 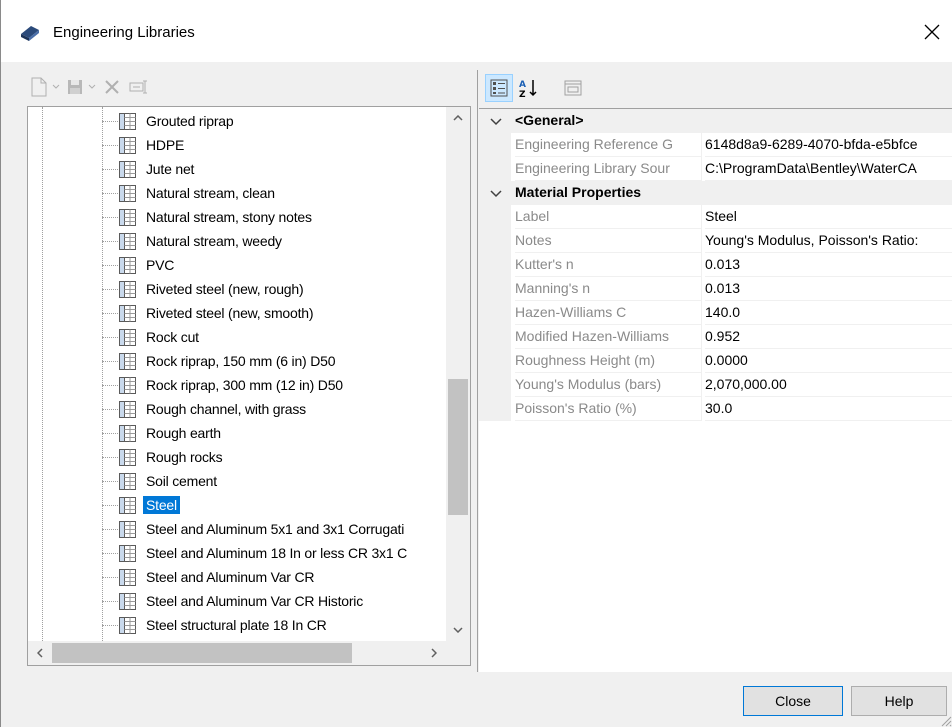 I want to click on property-row: Notes Young's Modulus, Poisson's Ratio:, so click(x=715, y=241).